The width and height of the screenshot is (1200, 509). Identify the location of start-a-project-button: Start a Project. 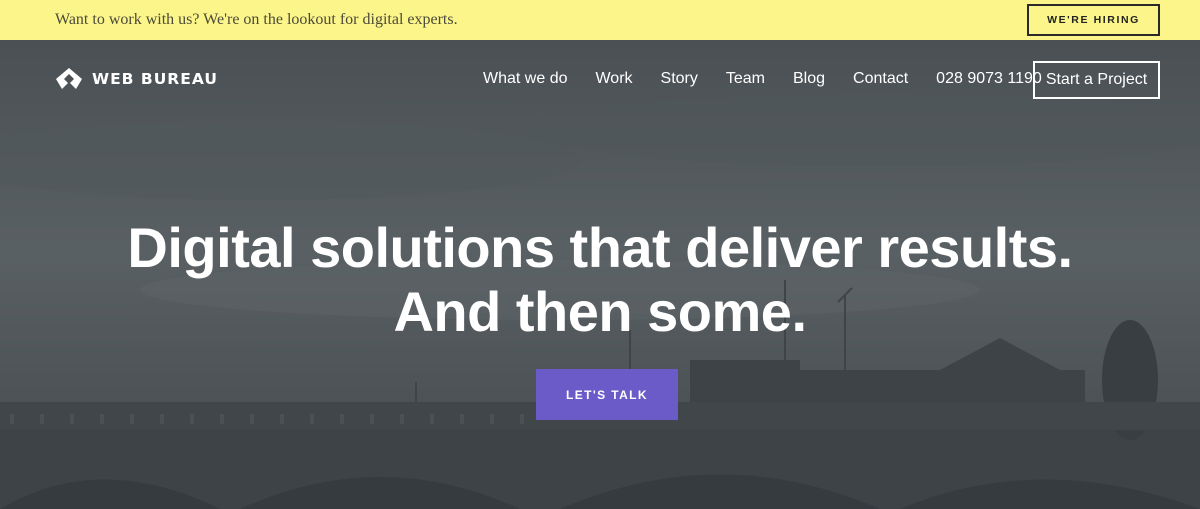
(1096, 80).